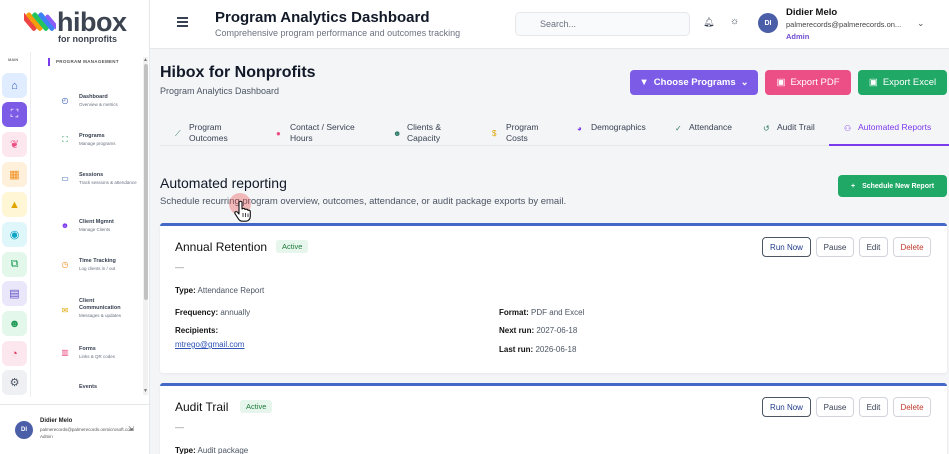 The image size is (949, 454). Describe the element at coordinates (558, 312) in the screenshot. I see `format-value: PDF and Excel` at that location.